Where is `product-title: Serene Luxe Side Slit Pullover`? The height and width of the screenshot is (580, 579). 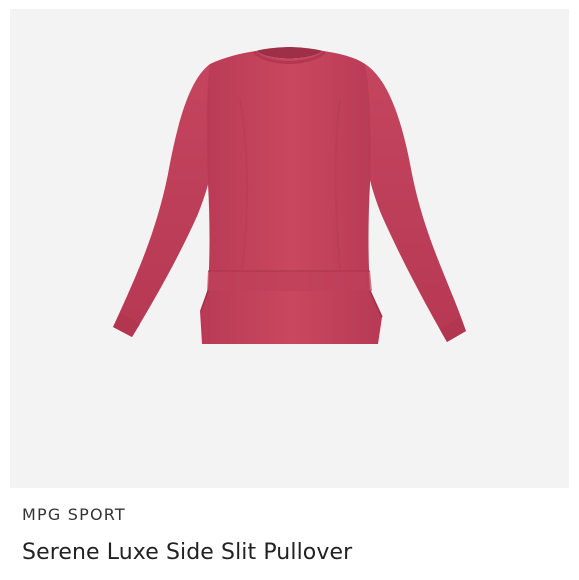 product-title: Serene Luxe Side Slit Pullover is located at coordinates (187, 552).